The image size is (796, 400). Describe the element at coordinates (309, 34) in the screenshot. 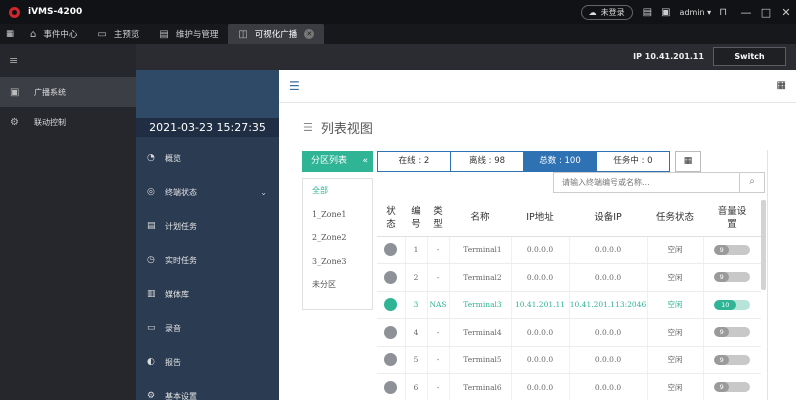

I see `close-tab-icon: ✕` at that location.